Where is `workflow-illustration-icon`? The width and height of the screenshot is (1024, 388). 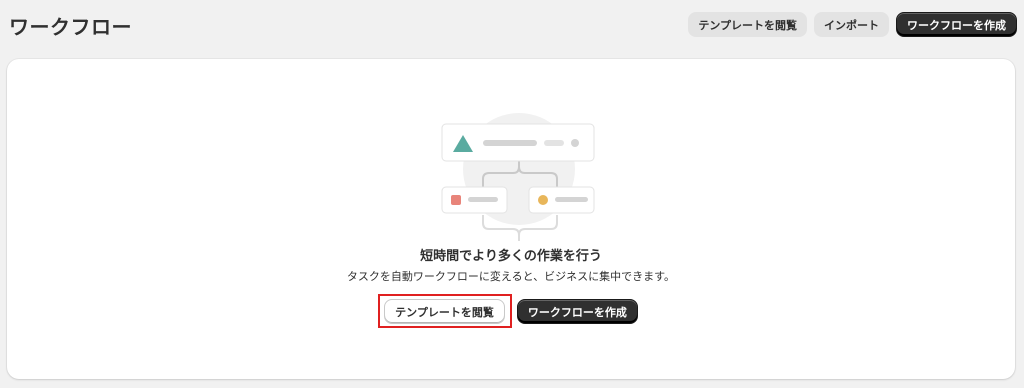
workflow-illustration-icon is located at coordinates (518, 177).